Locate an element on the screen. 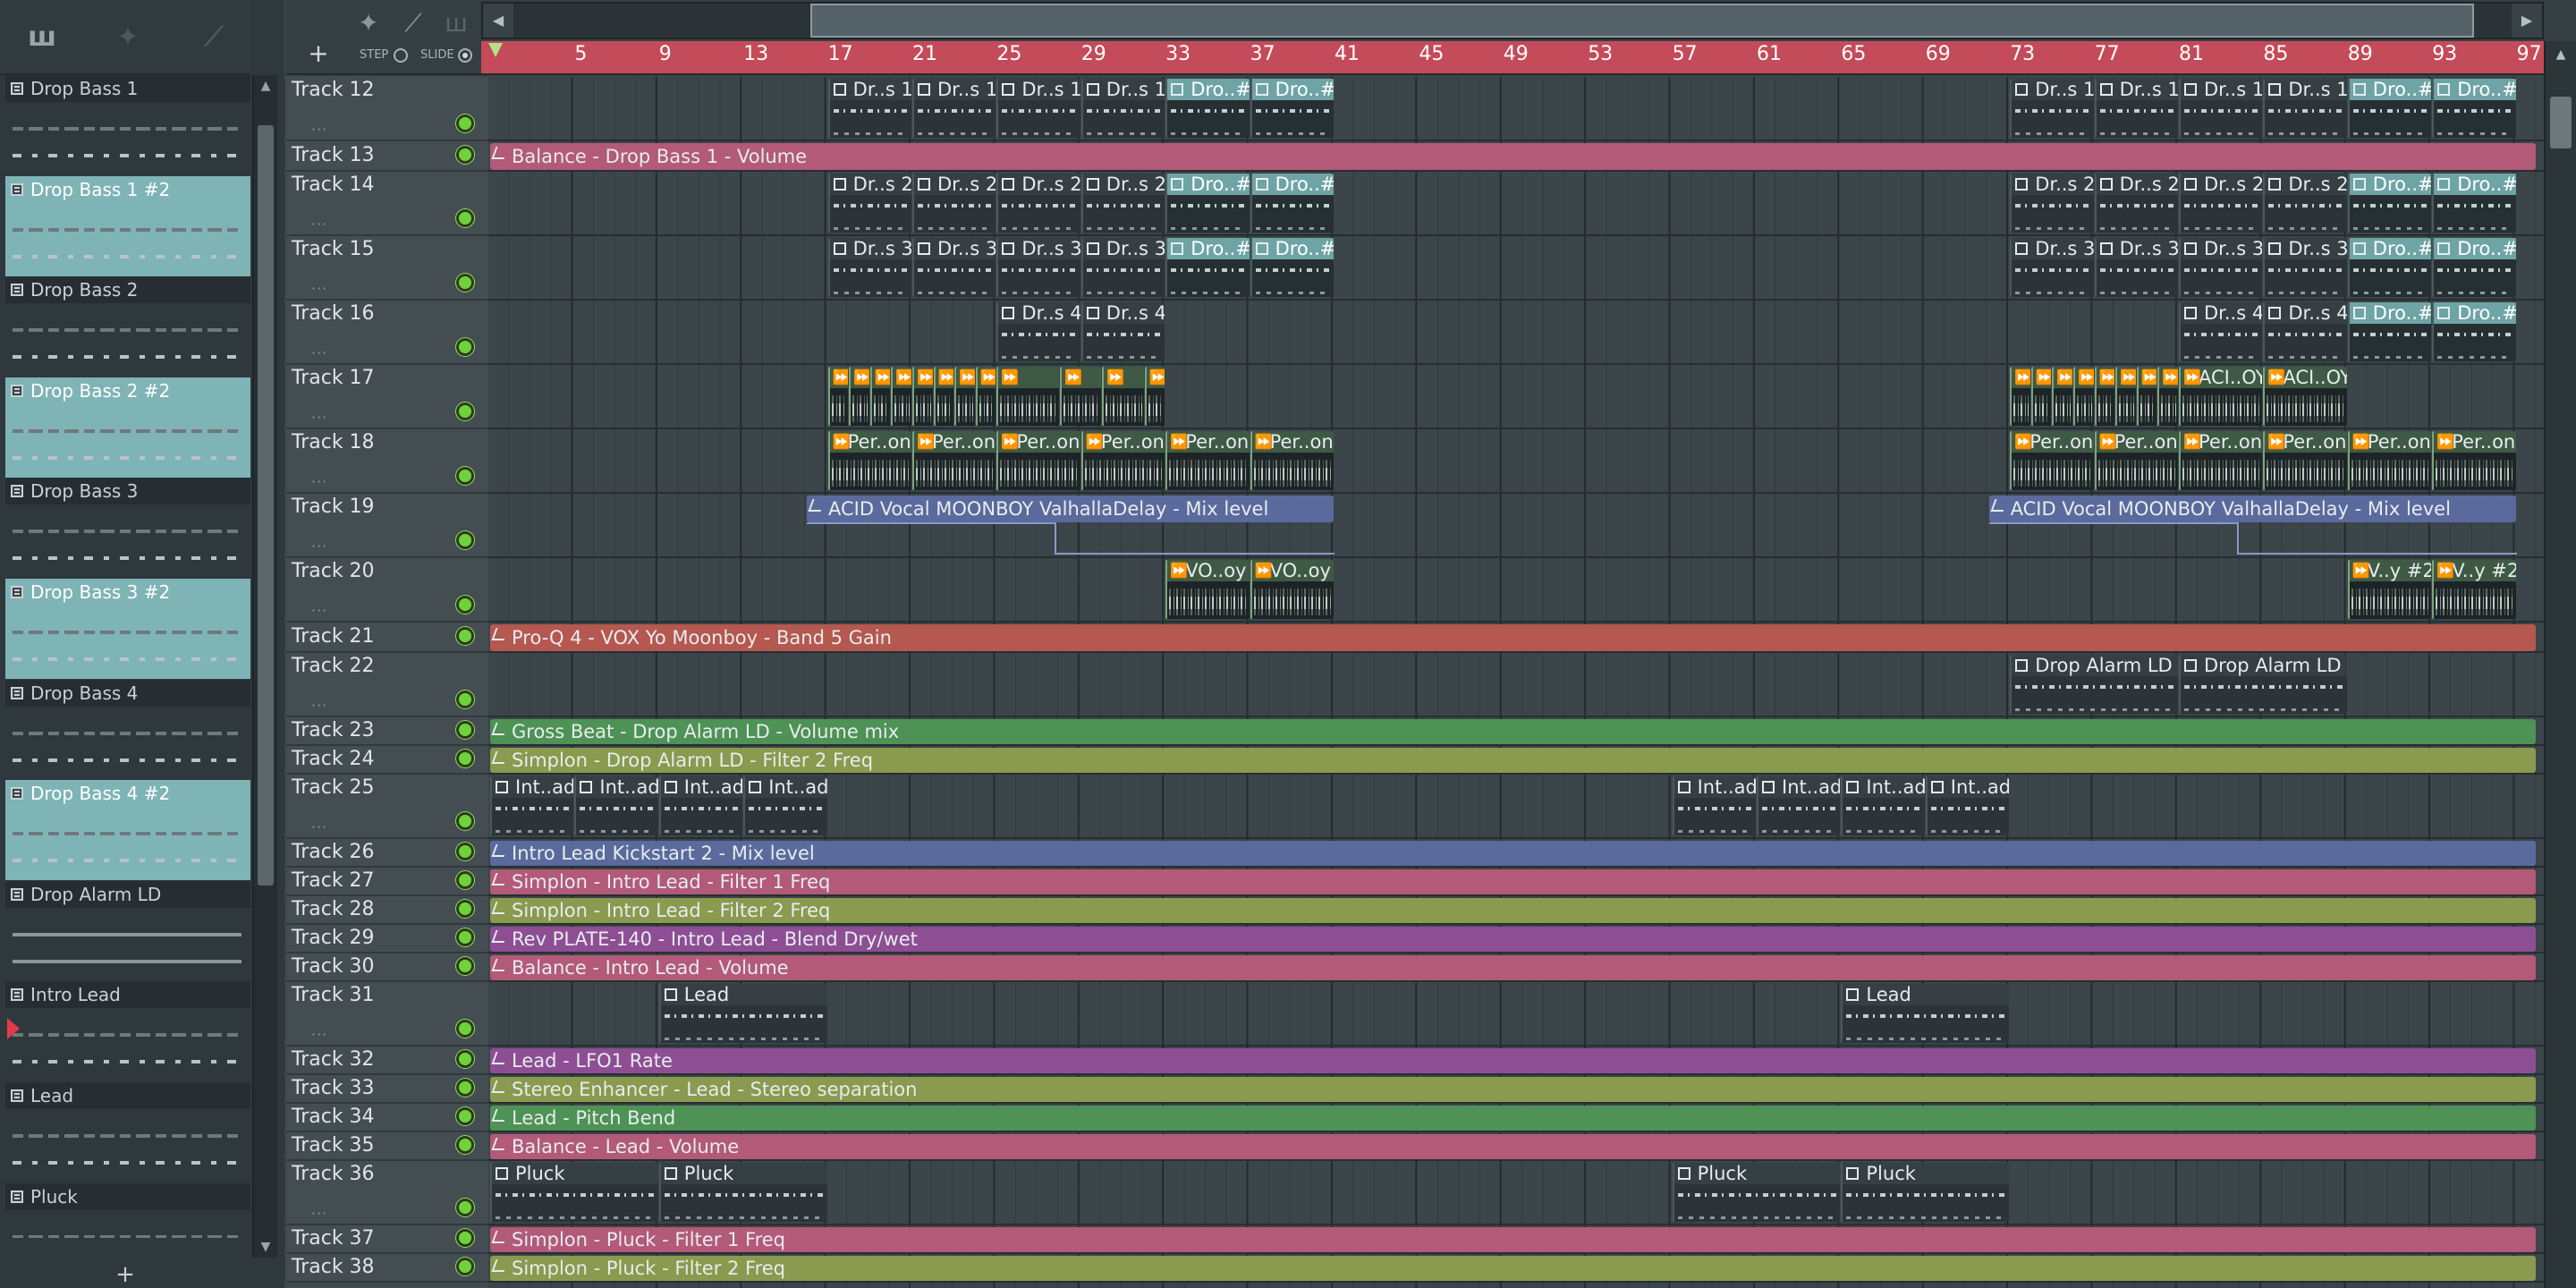 The image size is (2576, 1288). picker-item: Intro Lead is located at coordinates (127, 1031).